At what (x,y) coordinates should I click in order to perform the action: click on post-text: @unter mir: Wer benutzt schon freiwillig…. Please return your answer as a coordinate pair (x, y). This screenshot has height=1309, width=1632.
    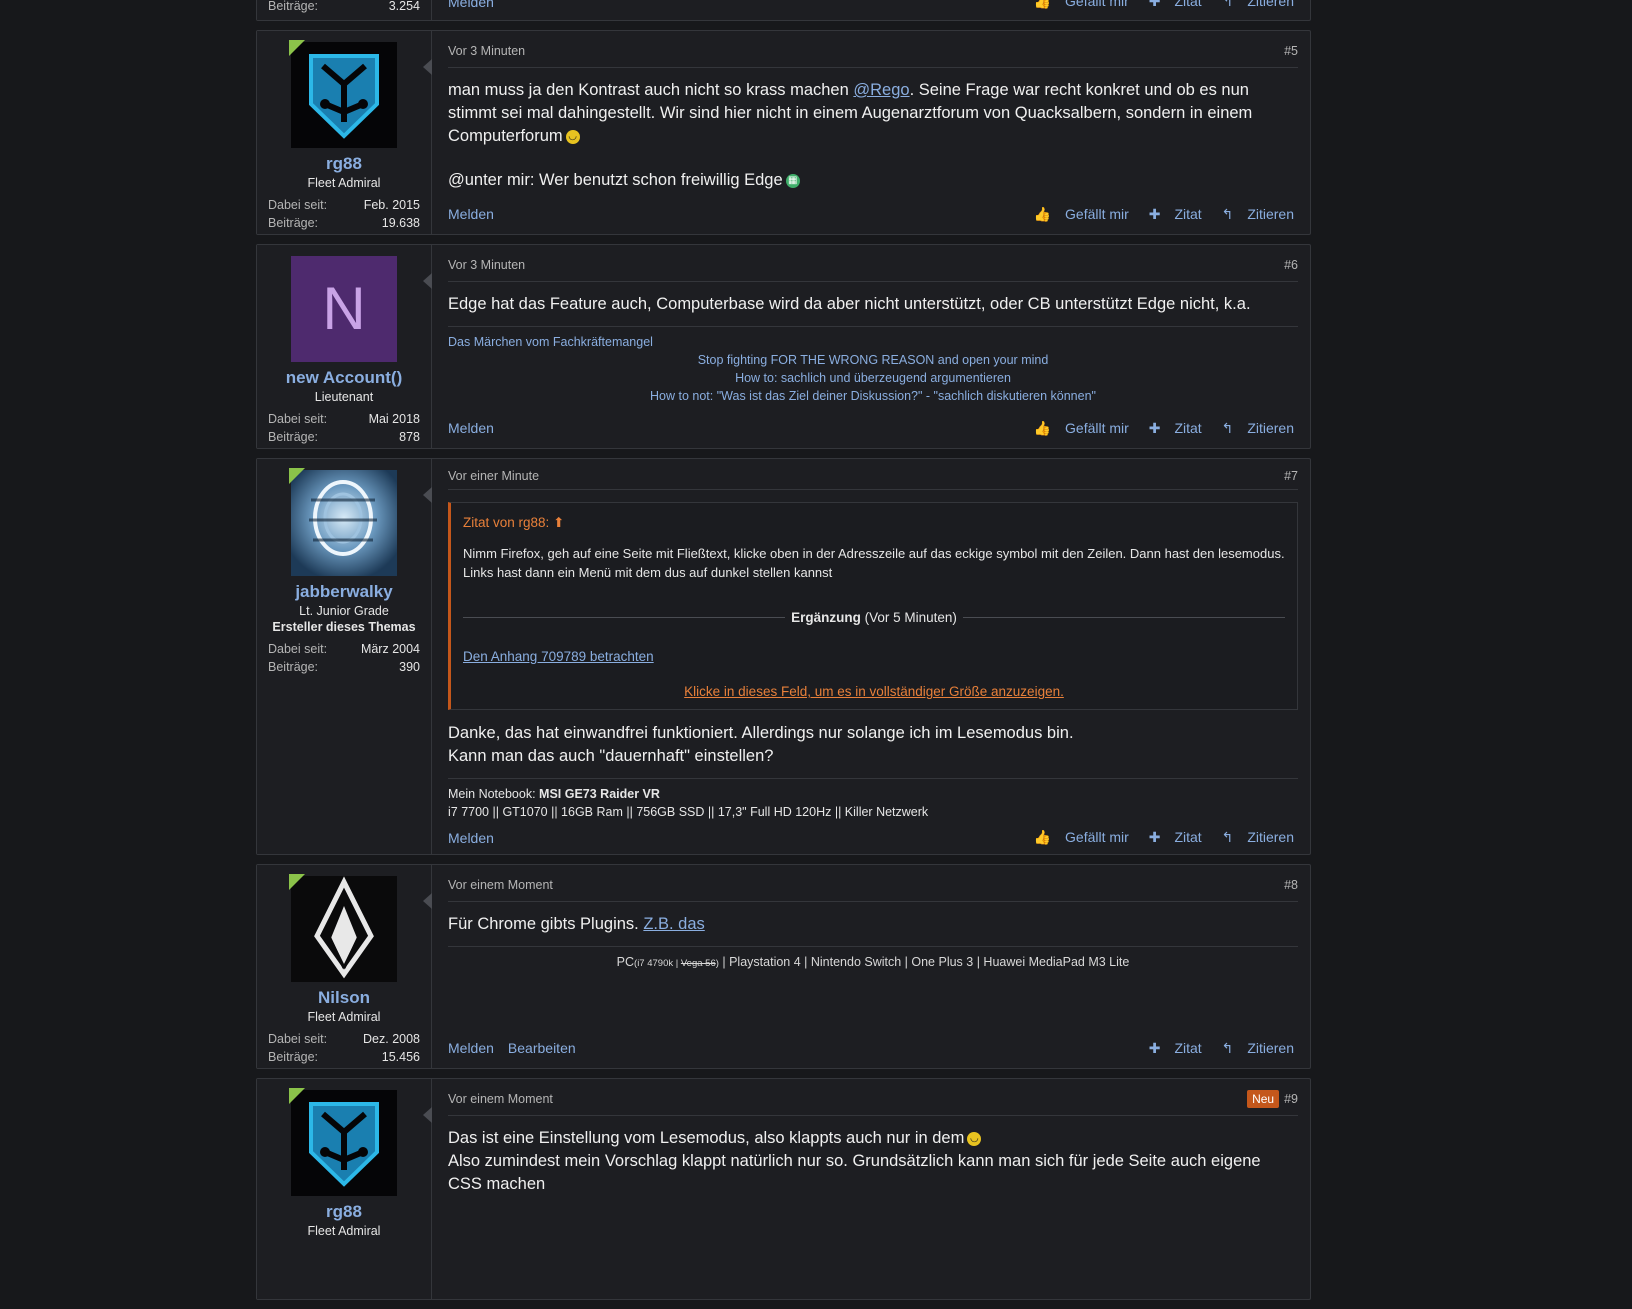
    Looking at the image, I should click on (615, 180).